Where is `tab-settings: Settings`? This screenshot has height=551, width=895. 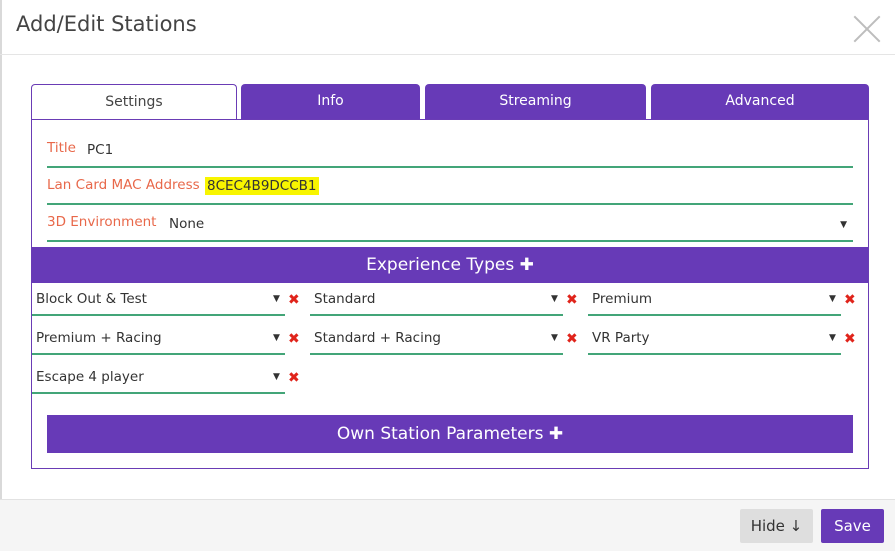 tab-settings: Settings is located at coordinates (134, 102).